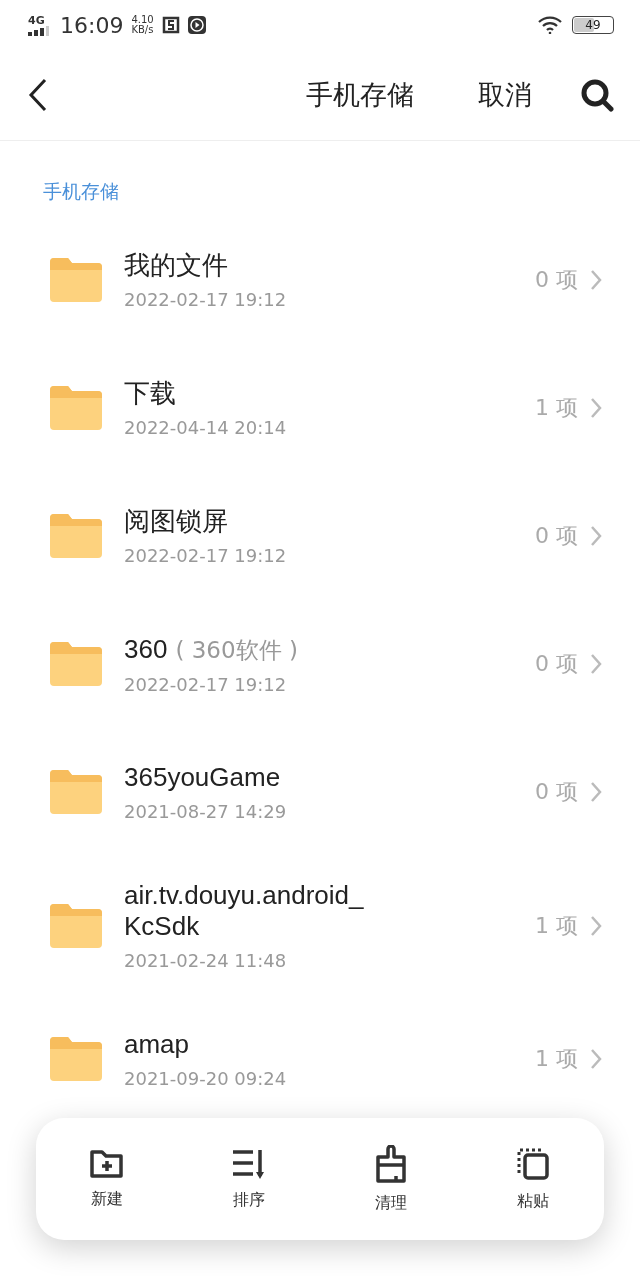 This screenshot has height=1276, width=640. Describe the element at coordinates (360, 95) in the screenshot. I see `page-title: 手机存储` at that location.